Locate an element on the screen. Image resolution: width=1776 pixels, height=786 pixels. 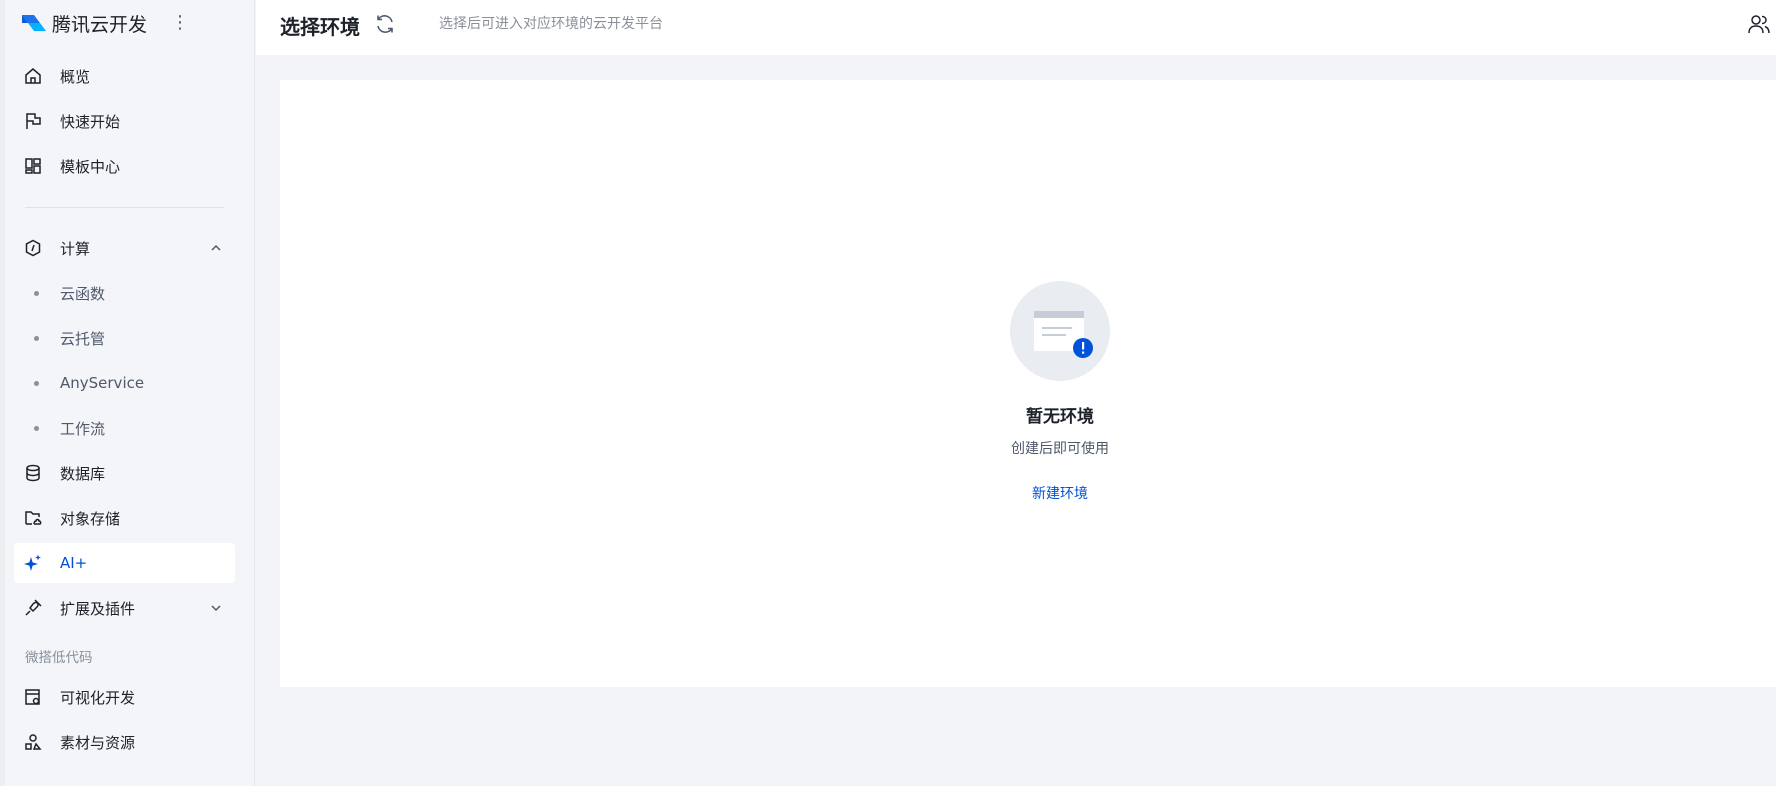
sidebar-item-compute: 计算 is located at coordinates (124, 248).